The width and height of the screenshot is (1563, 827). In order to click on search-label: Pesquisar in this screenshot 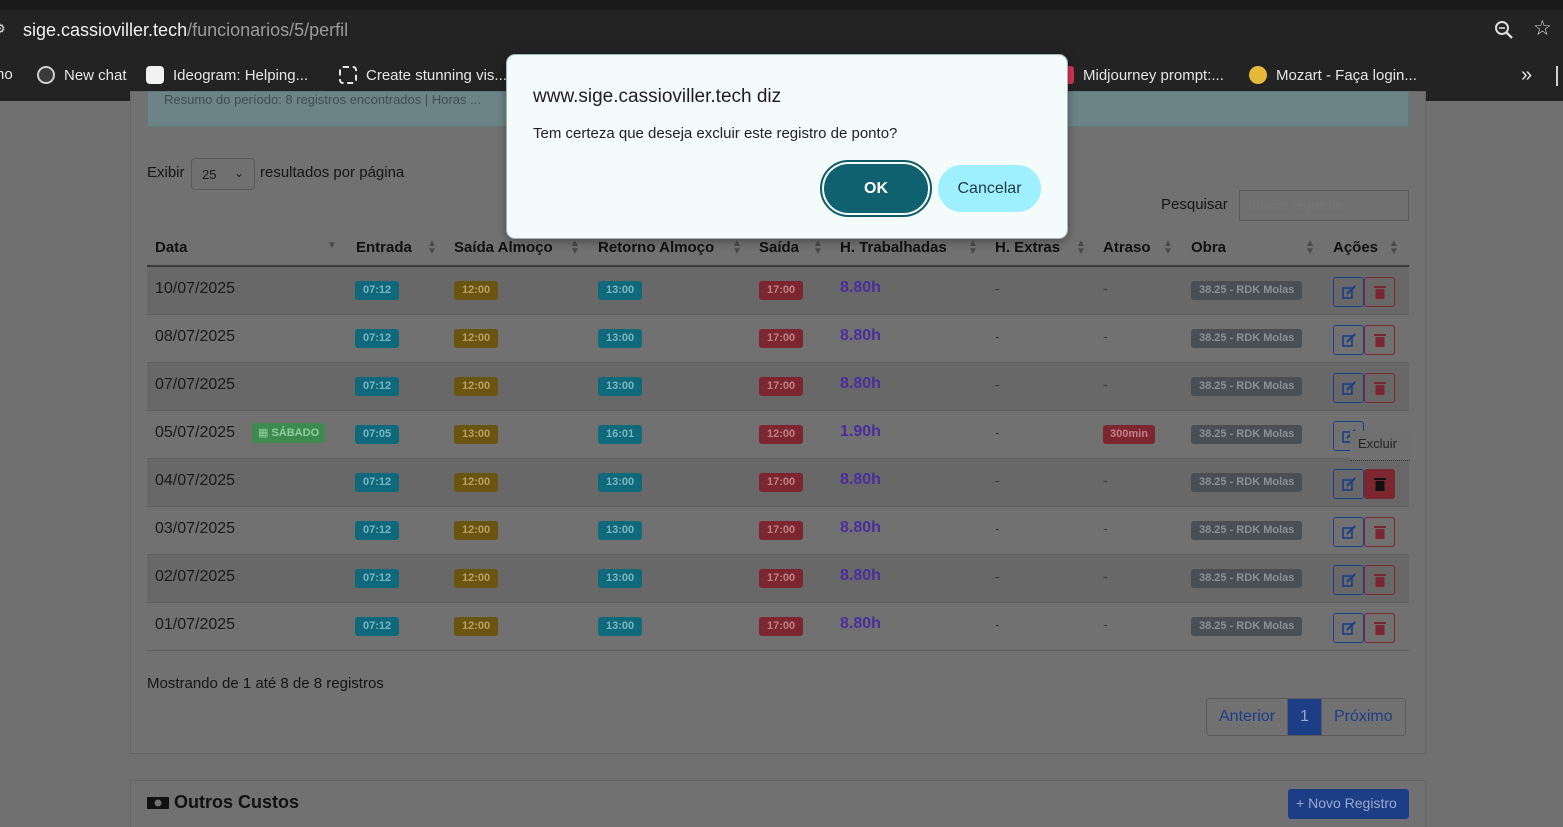, I will do `click(1194, 204)`.